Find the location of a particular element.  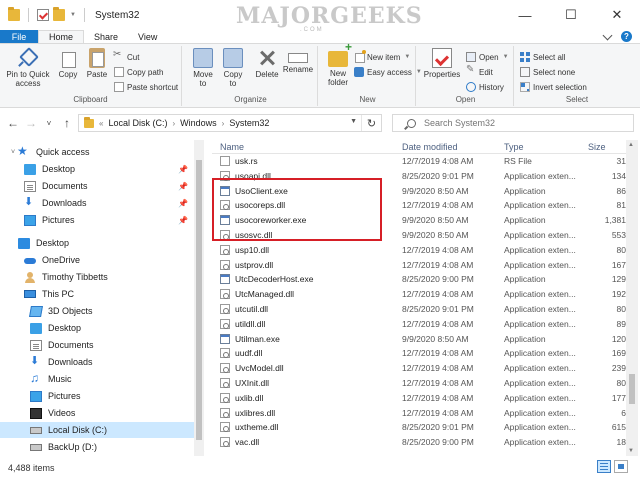

nav-qa-downloads: Downloads 📌 is located at coordinates (97, 203).